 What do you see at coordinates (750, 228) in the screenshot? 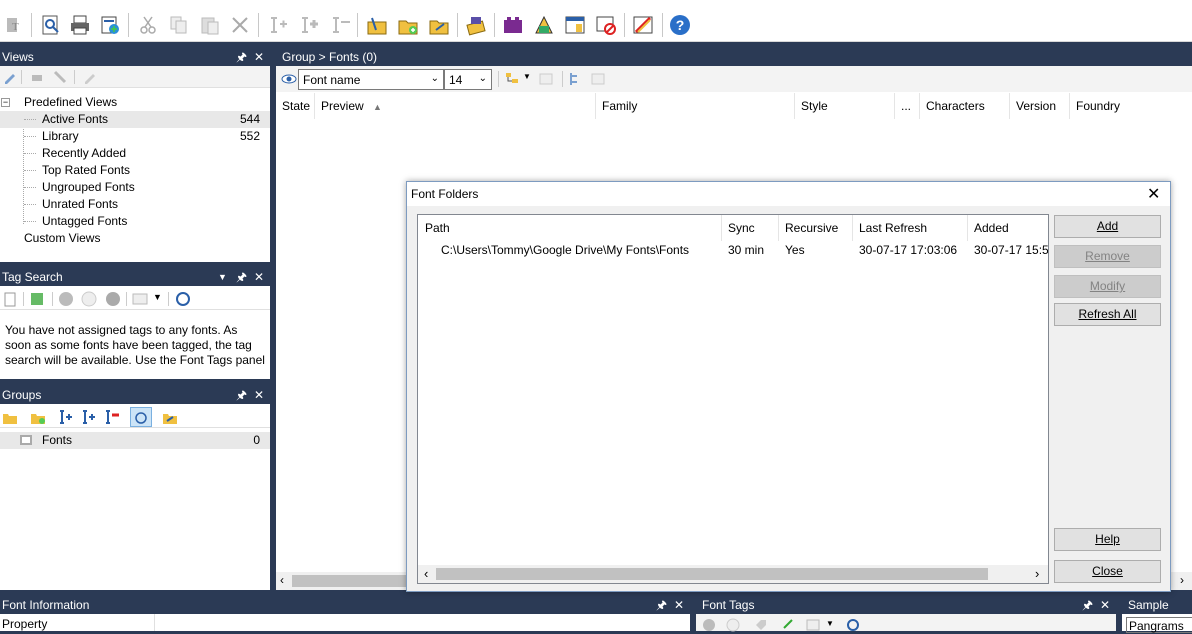
I see `column-sync: Sync` at bounding box center [750, 228].